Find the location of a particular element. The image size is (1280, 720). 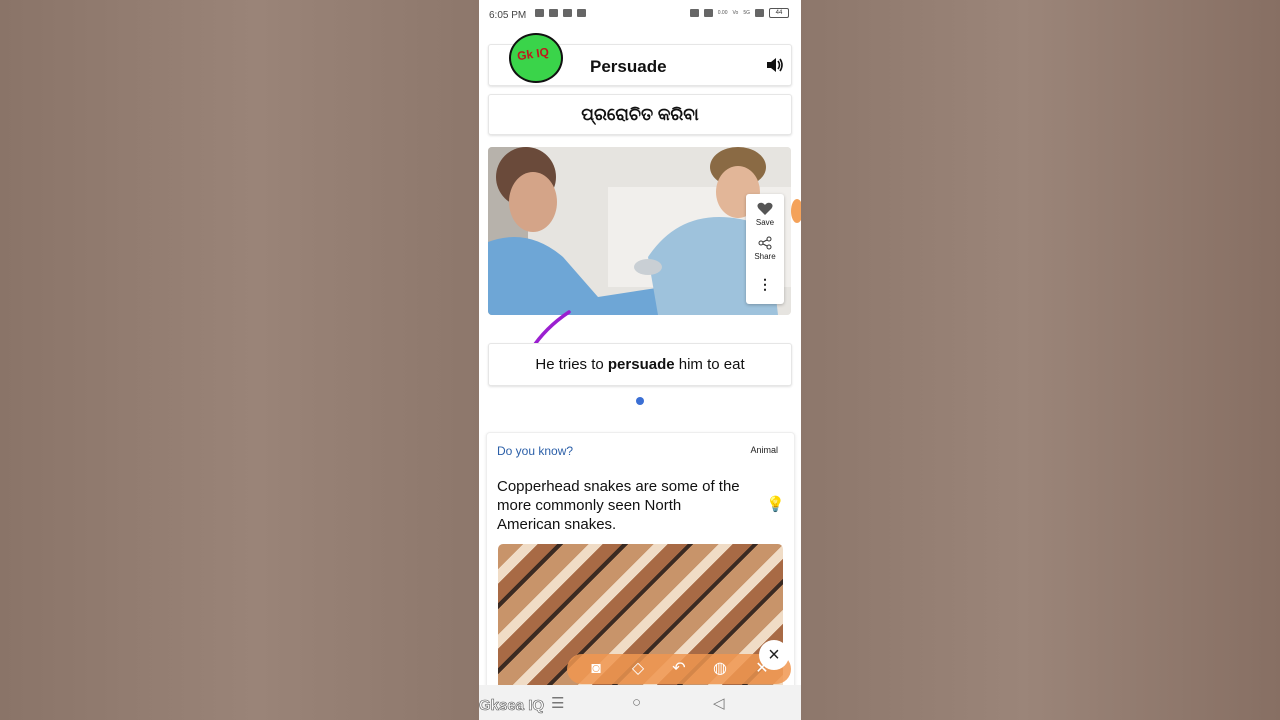

speaker-icon is located at coordinates (775, 65).